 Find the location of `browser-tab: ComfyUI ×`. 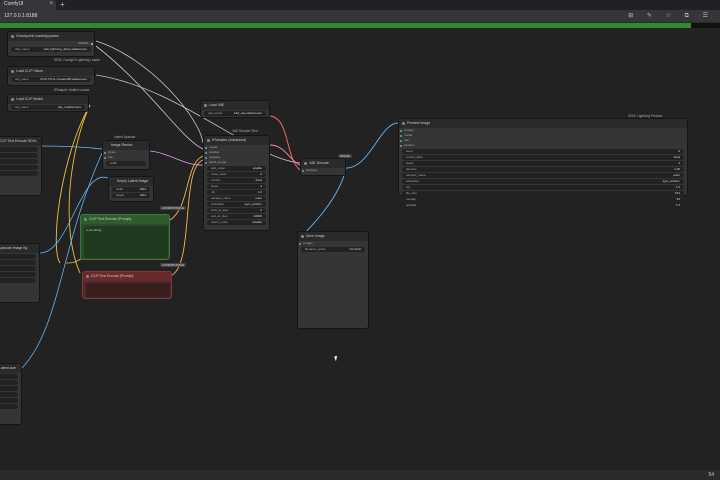

browser-tab: ComfyUI × is located at coordinates (28, 5).